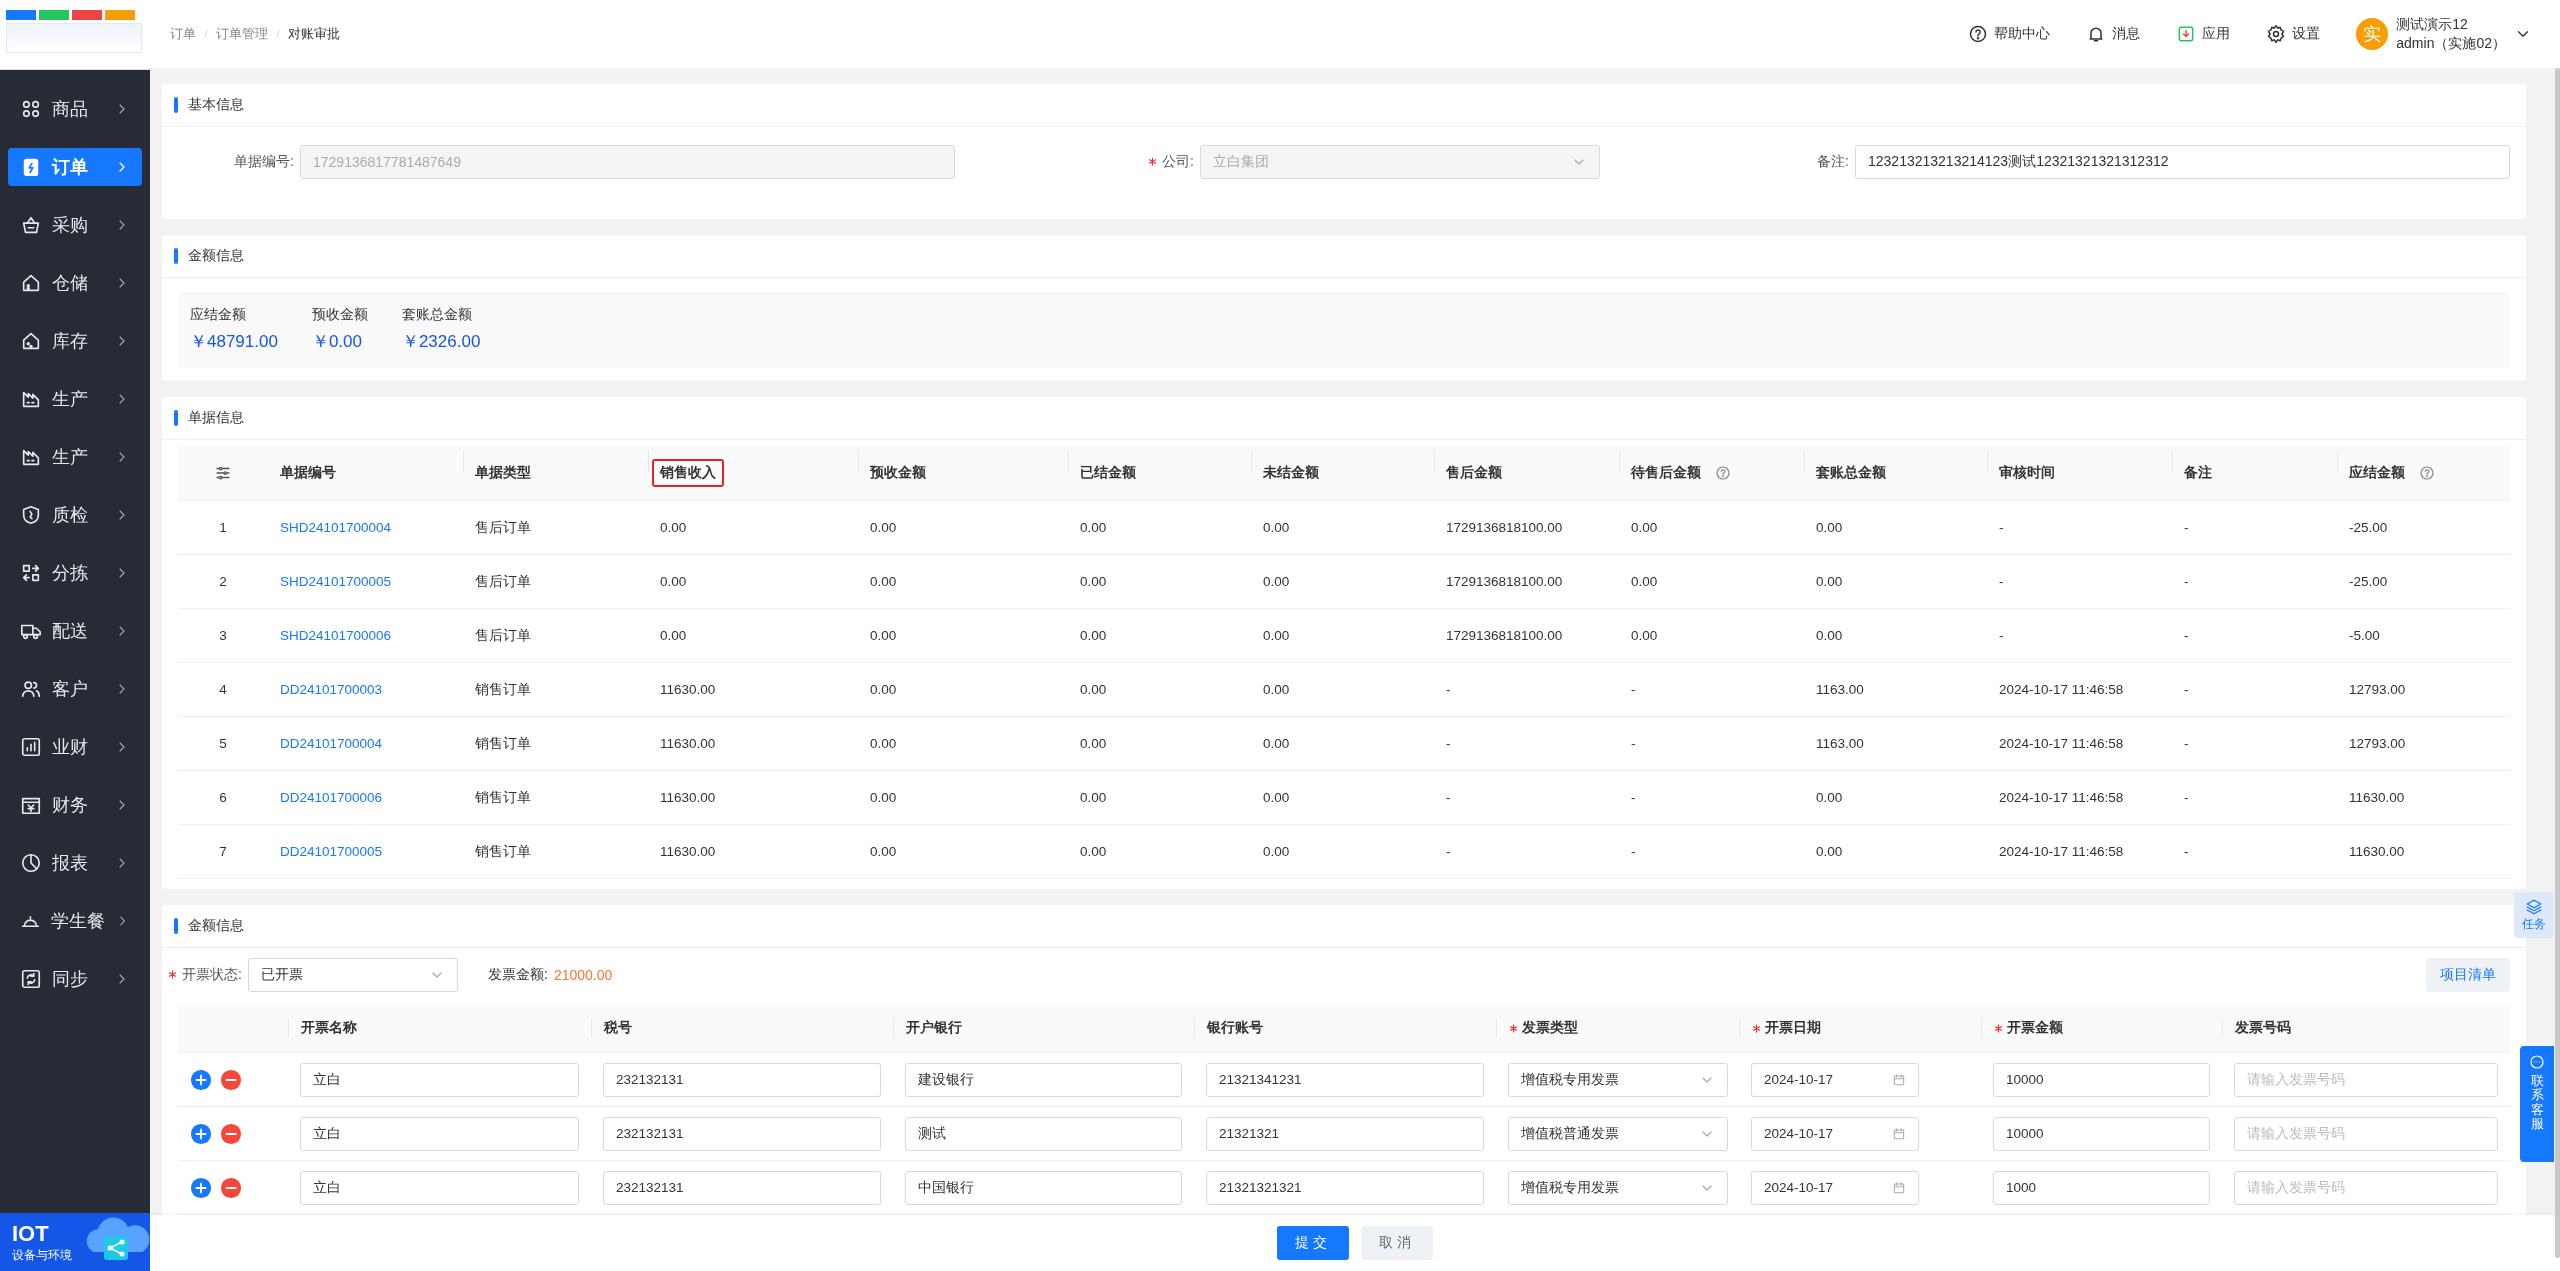 The image size is (2560, 1271). Describe the element at coordinates (223, 689) in the screenshot. I see `row-number: 4` at that location.